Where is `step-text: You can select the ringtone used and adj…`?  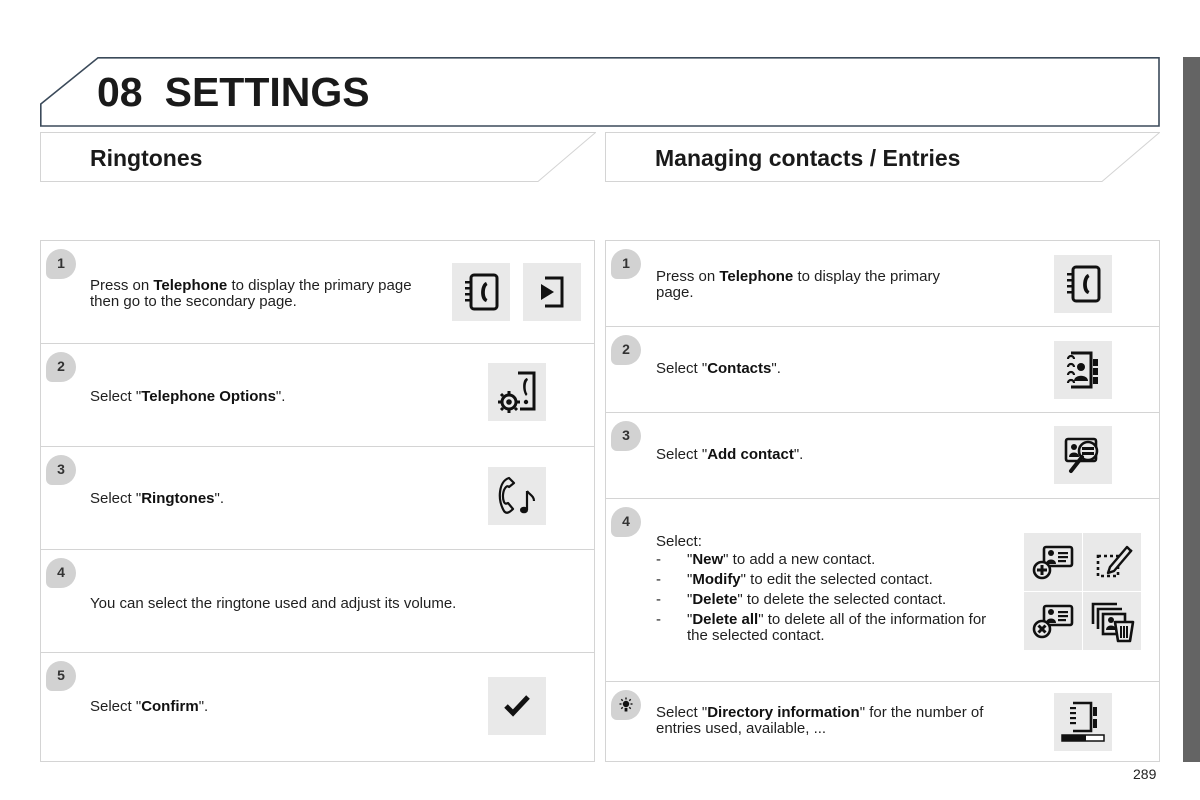
step-text: You can select the ringtone used and adj… is located at coordinates (273, 603).